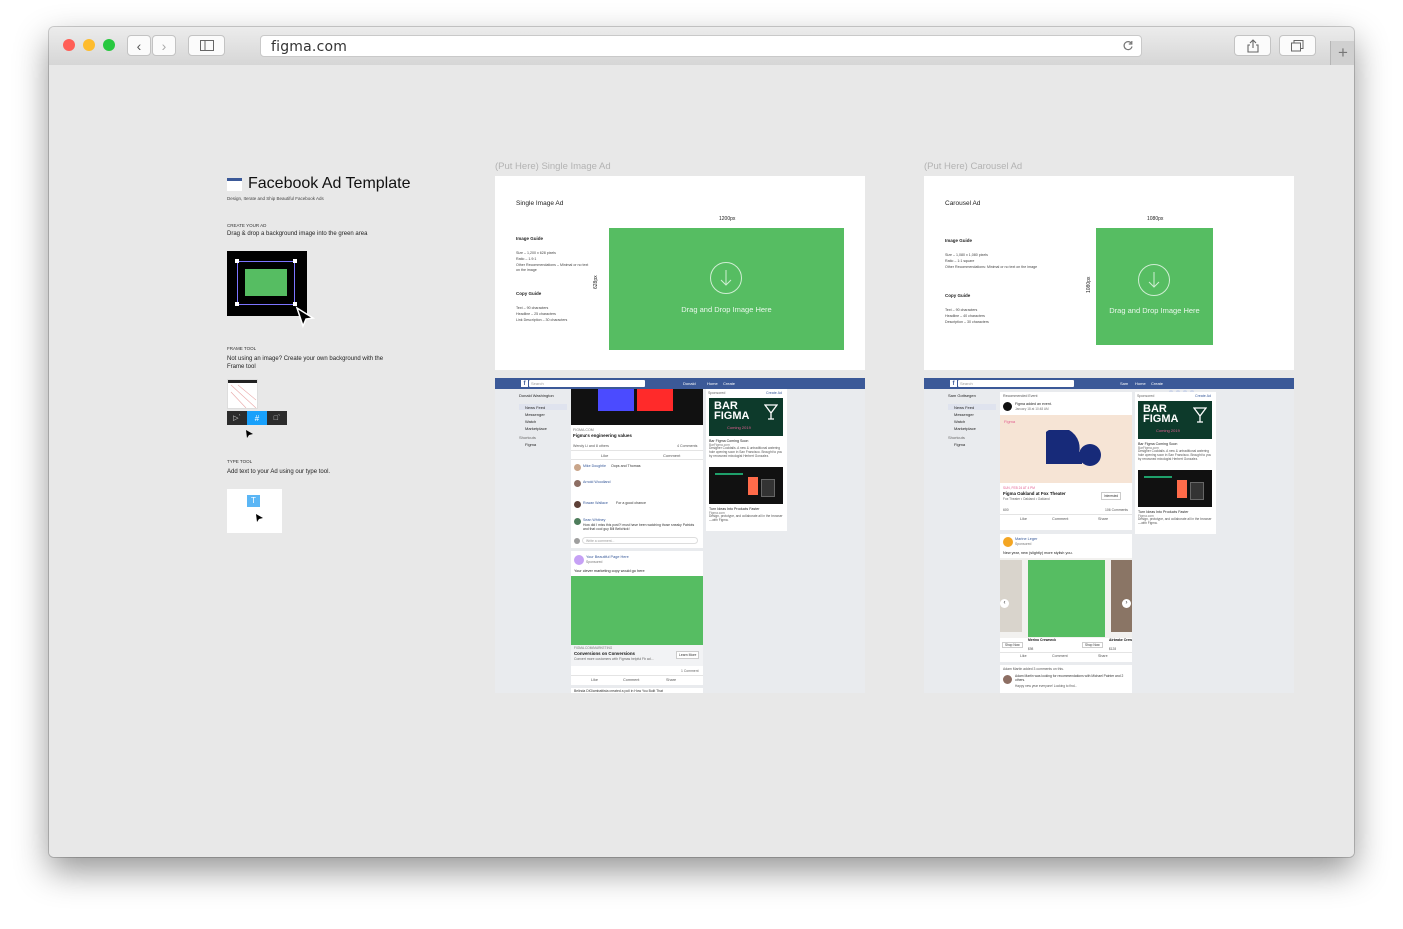  Describe the element at coordinates (1116, 510) in the screenshot. I see `event-comments-count: 106 Comments` at that location.